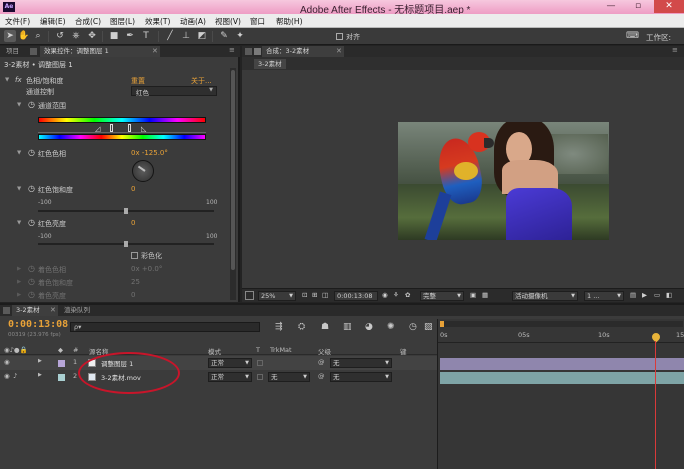 The image size is (684, 469). What do you see at coordinates (279, 327) in the screenshot?
I see `comp-mini-flowchart-icon: ⇶` at bounding box center [279, 327].